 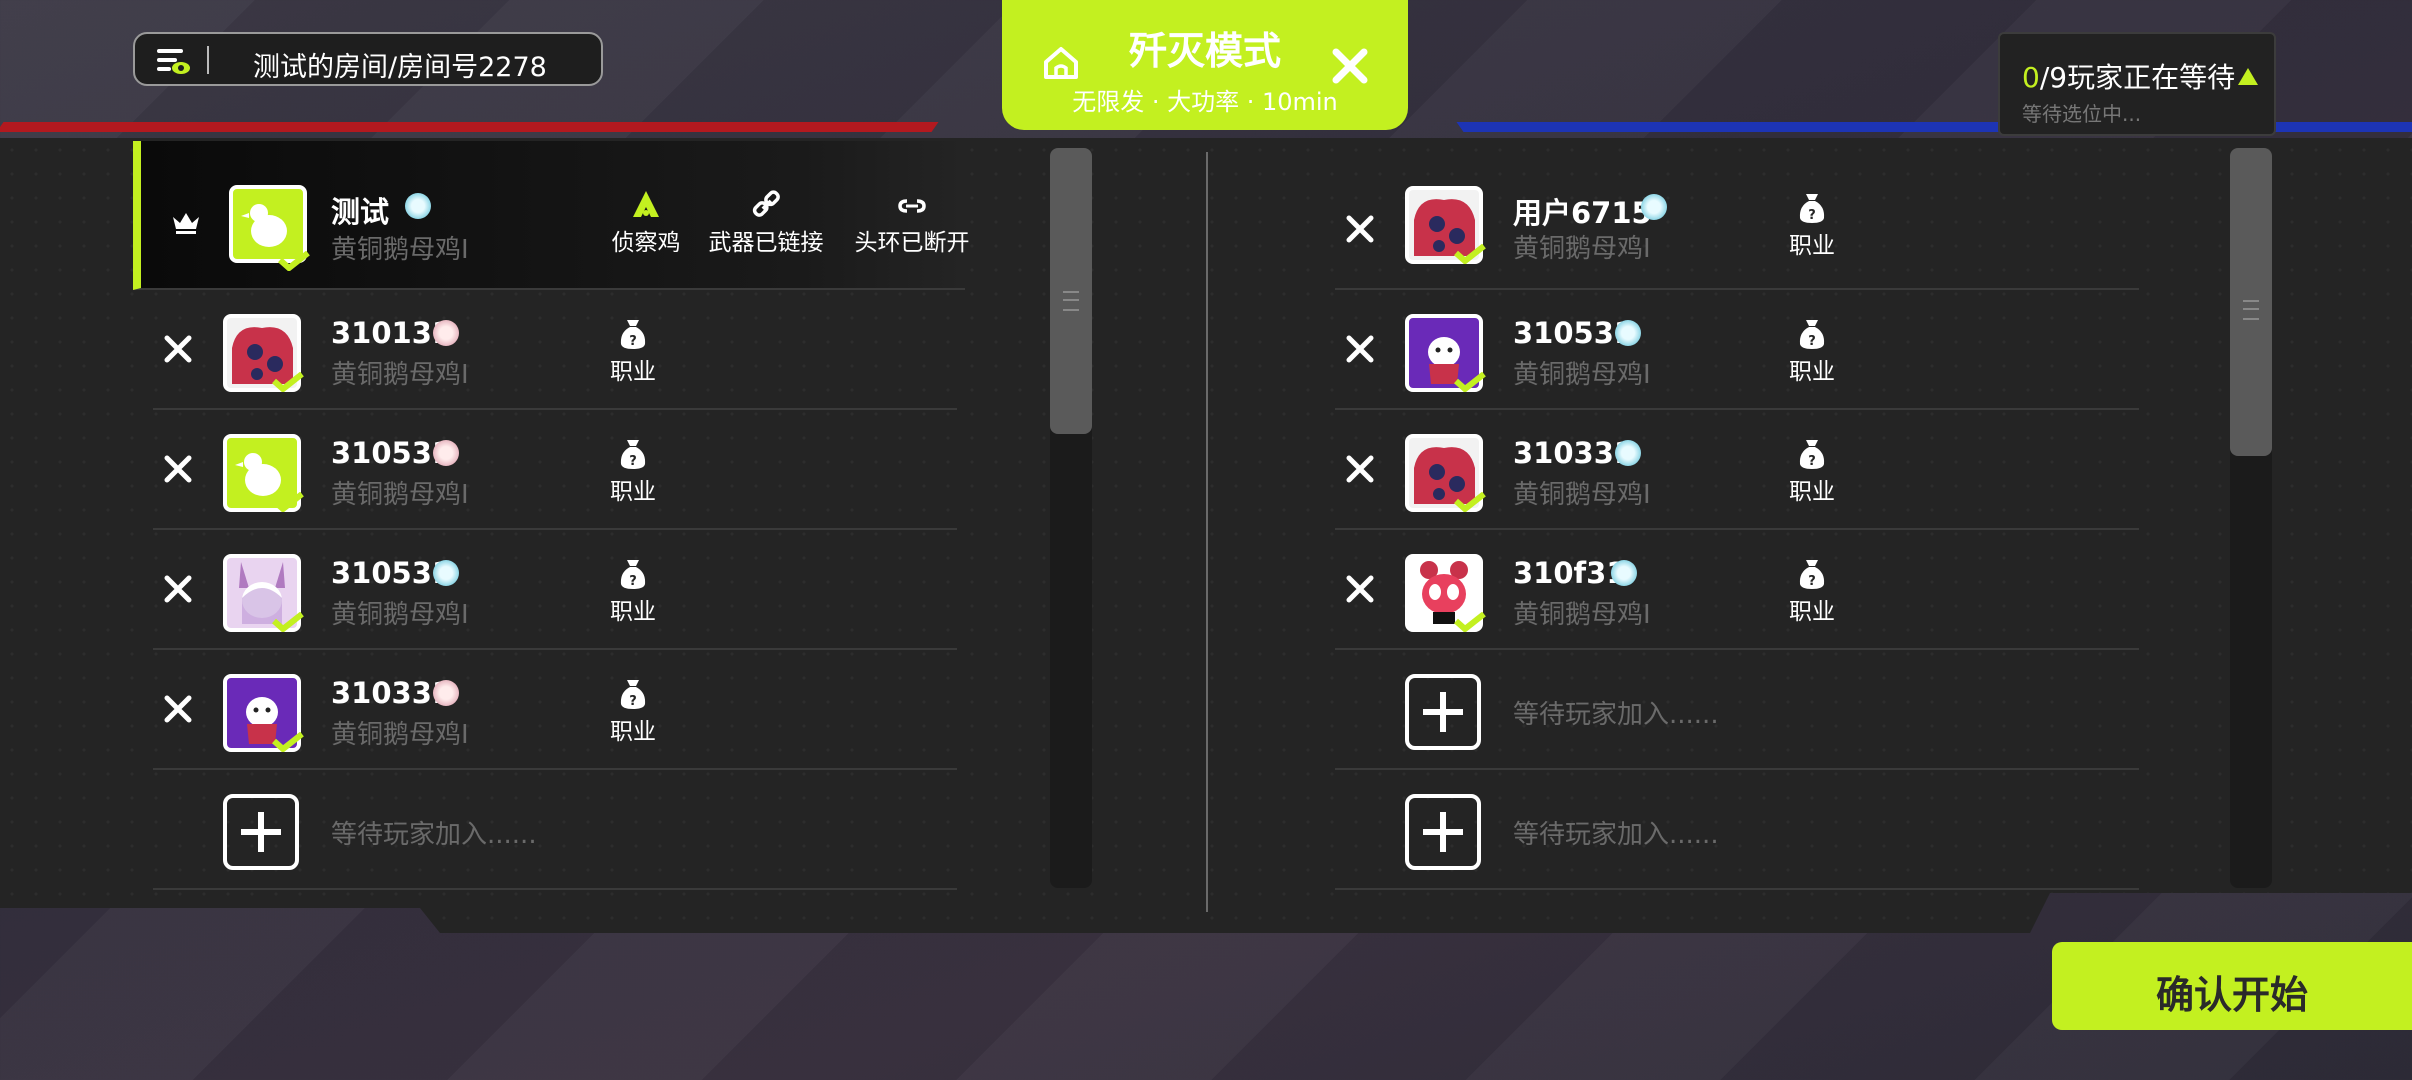 What do you see at coordinates (555, 350) in the screenshot?
I see `player-row: 310131 黄铜鹅母鸡I ? 职业` at bounding box center [555, 350].